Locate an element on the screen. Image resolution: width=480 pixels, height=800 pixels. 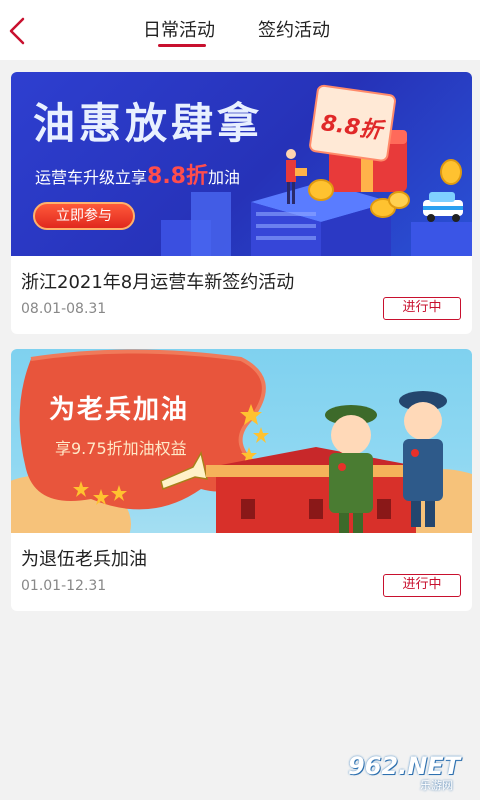
tab-contract-activities: 签约活动 is located at coordinates (294, 33).